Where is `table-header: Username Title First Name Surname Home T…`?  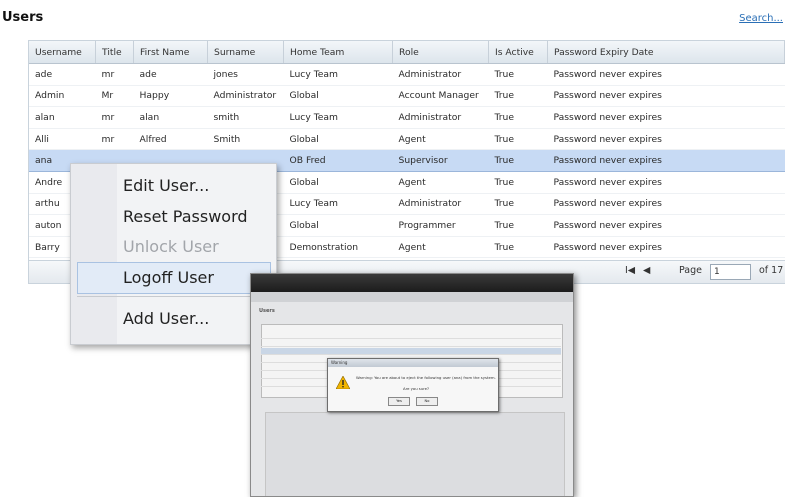
table-header: Username Title First Name Surname Home T… is located at coordinates (407, 52).